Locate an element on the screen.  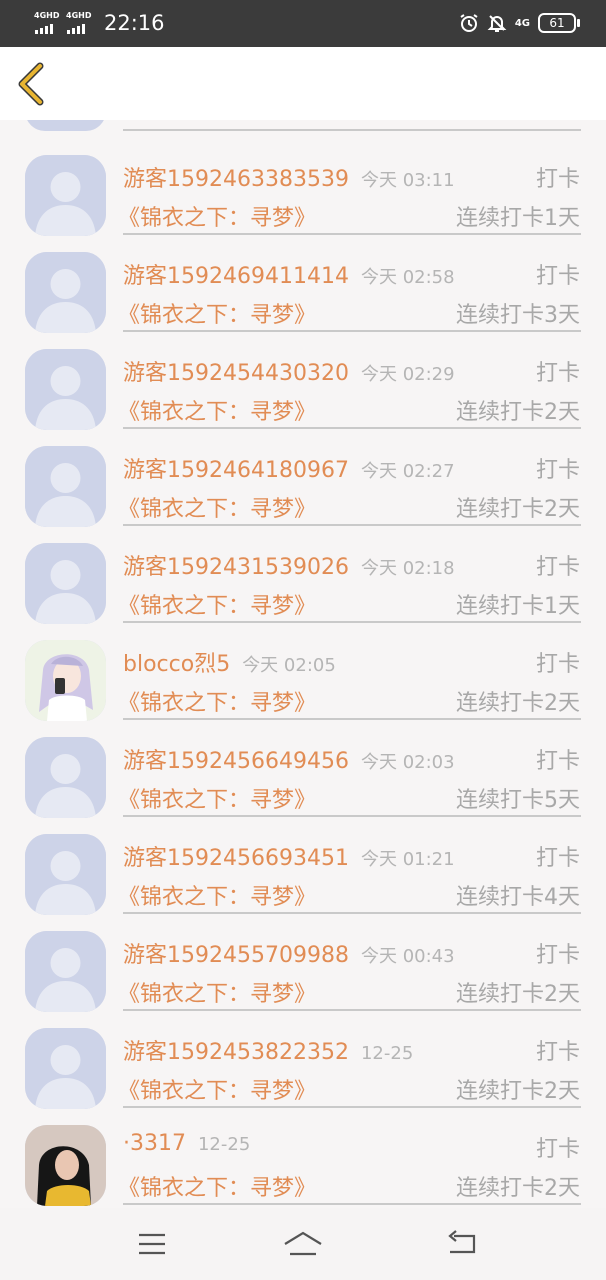
user-name: 游客1592431539026 今天 02:18 is located at coordinates (289, 565).